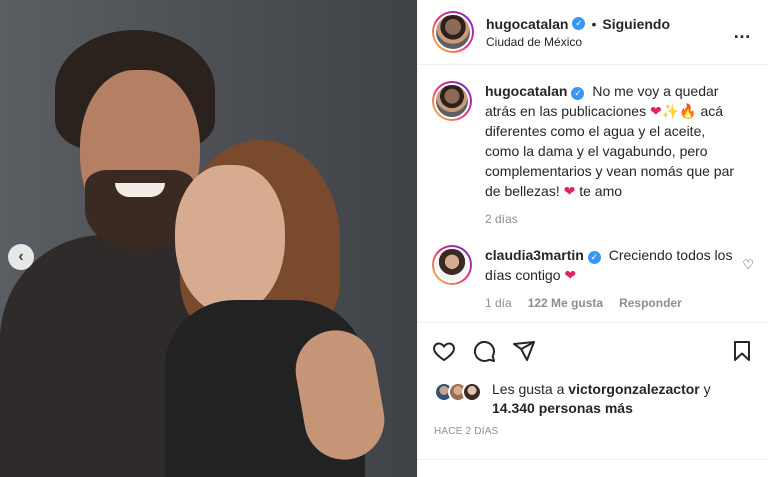 This screenshot has height=477, width=768. I want to click on chevron-left-icon: ‹, so click(21, 256).